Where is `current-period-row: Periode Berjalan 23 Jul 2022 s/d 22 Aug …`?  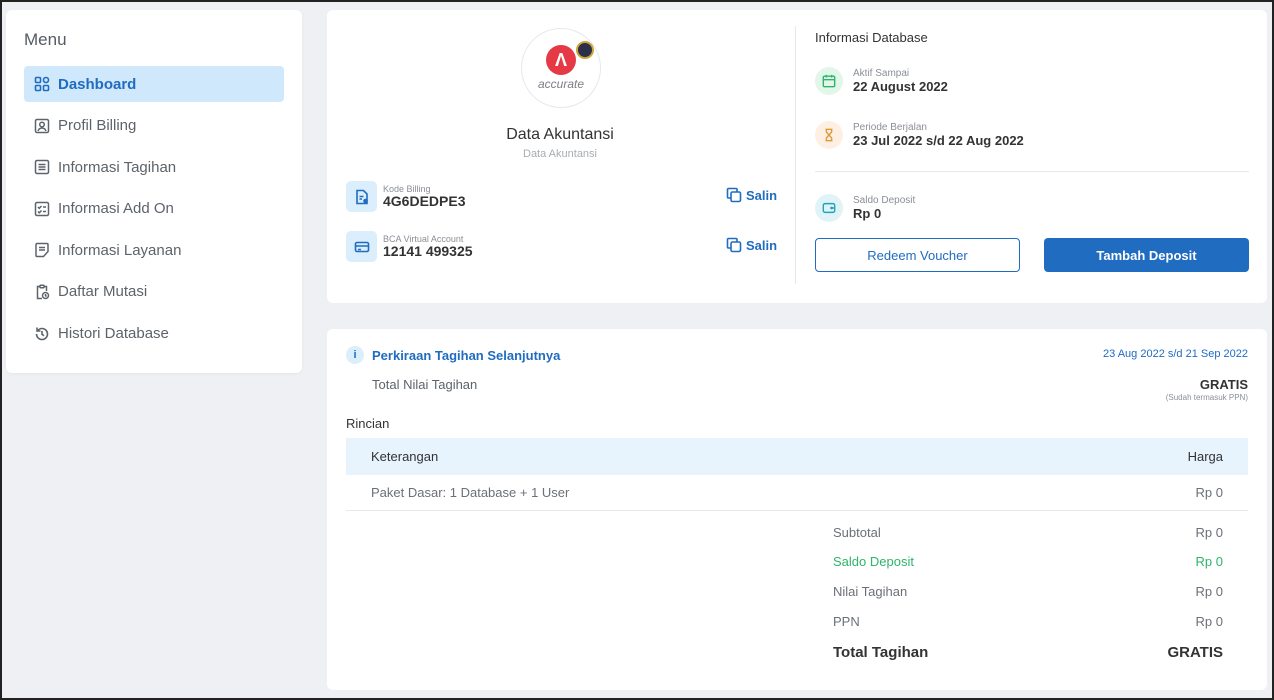
current-period-row: Periode Berjalan 23 Jul 2022 s/d 22 Aug … is located at coordinates (919, 135).